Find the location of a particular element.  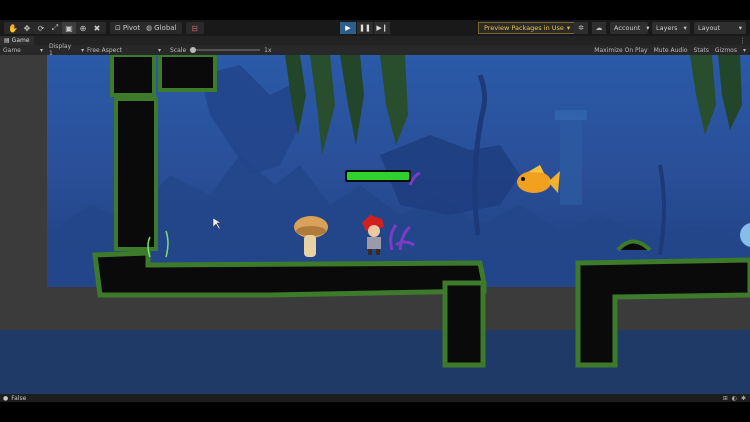

gizmos-toggle: Gizmos is located at coordinates (726, 50).